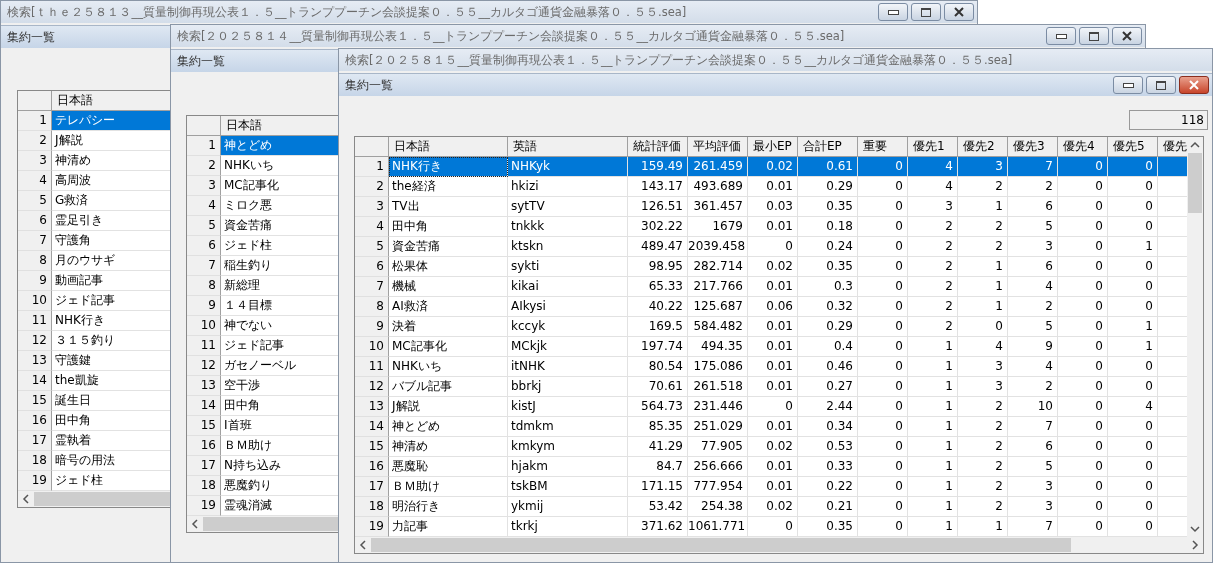 The height and width of the screenshot is (563, 1213). What do you see at coordinates (568, 167) in the screenshot?
I see `table-cell: NHKyk` at bounding box center [568, 167].